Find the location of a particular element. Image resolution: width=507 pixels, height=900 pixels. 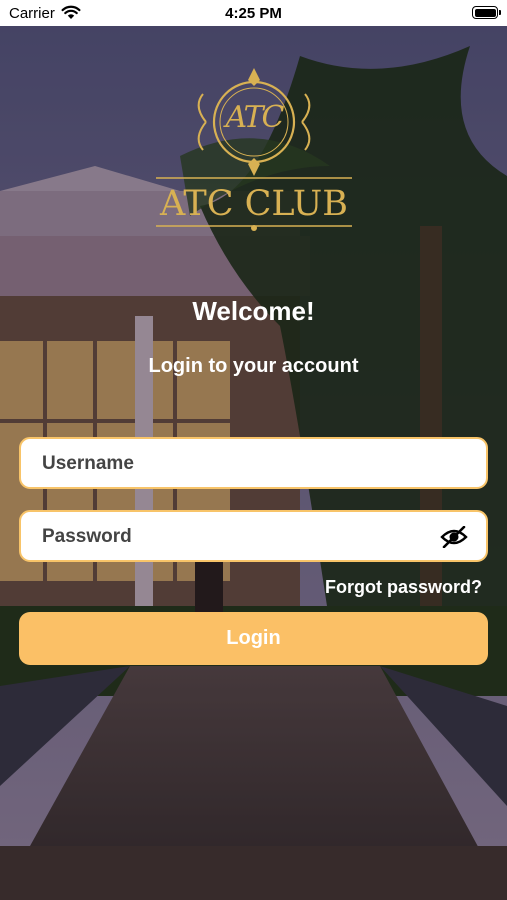

forgot-password-link: Forgot password? is located at coordinates (403, 587).